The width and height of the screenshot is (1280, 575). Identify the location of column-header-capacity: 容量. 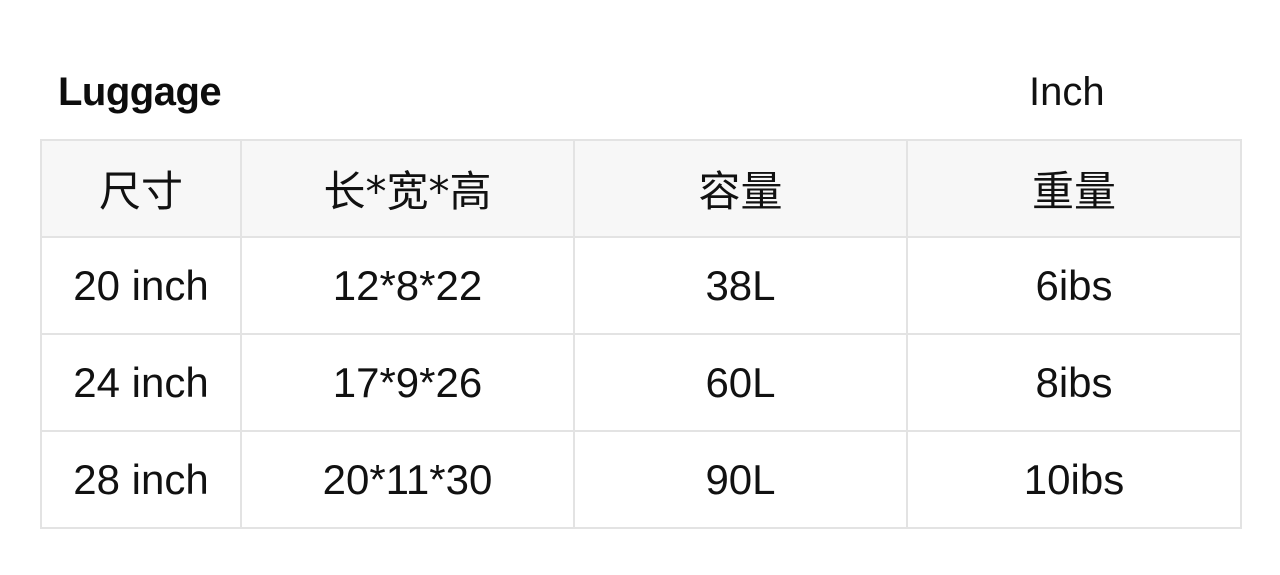
(740, 188).